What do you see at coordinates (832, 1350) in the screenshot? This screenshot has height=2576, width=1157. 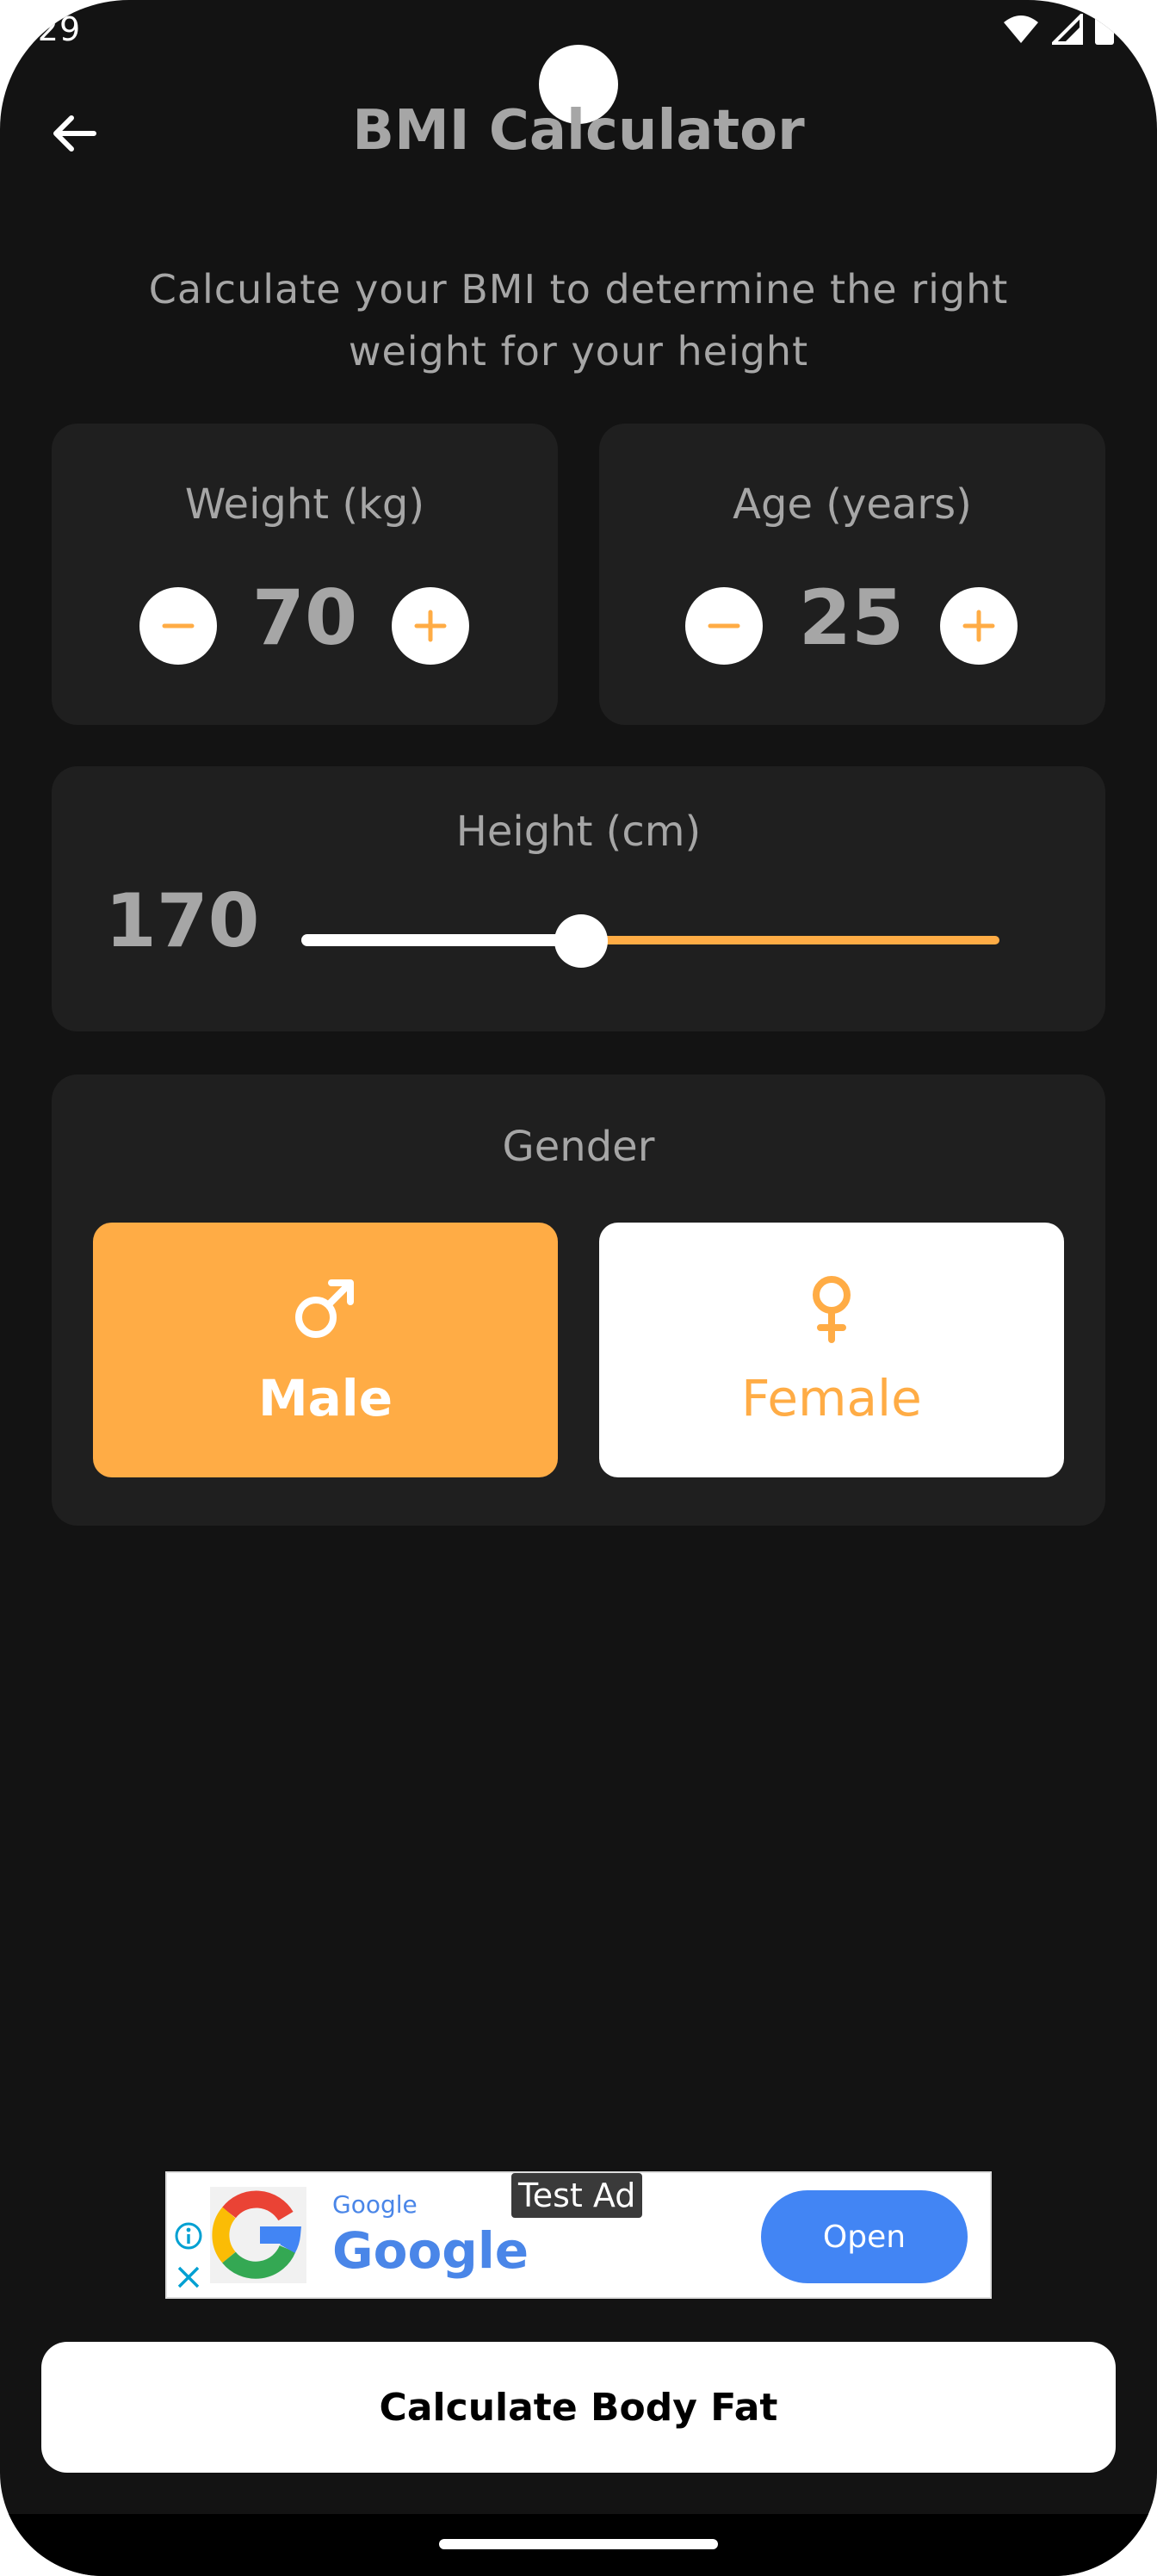 I see `gender-female-button: Female` at bounding box center [832, 1350].